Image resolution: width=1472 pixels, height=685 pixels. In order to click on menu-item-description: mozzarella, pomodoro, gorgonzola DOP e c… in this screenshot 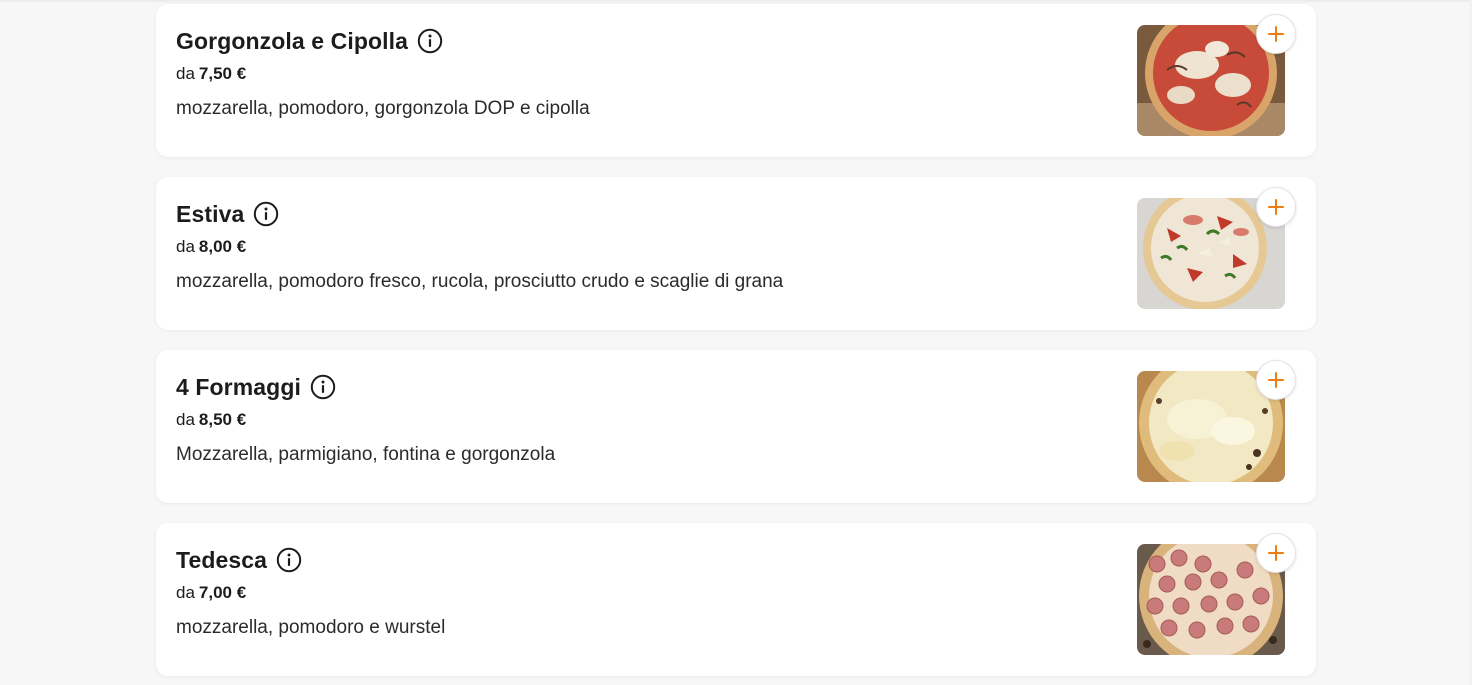, I will do `click(383, 108)`.